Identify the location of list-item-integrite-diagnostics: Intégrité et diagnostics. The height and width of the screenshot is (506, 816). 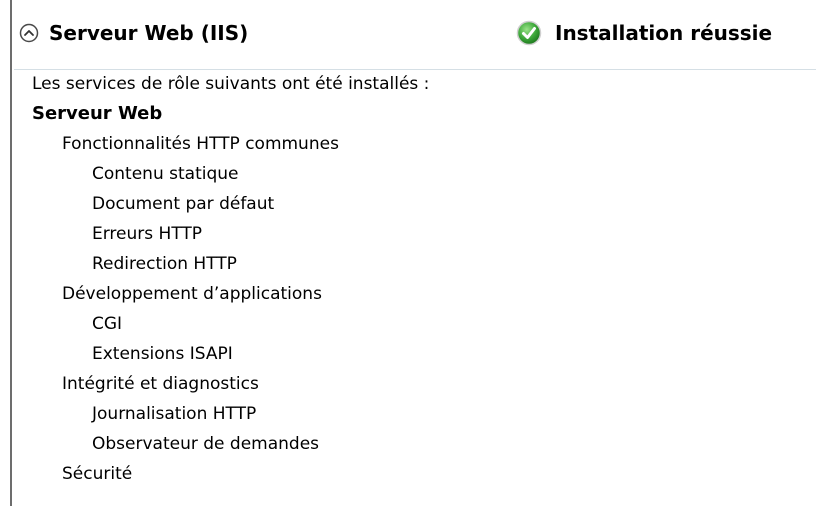
(160, 384).